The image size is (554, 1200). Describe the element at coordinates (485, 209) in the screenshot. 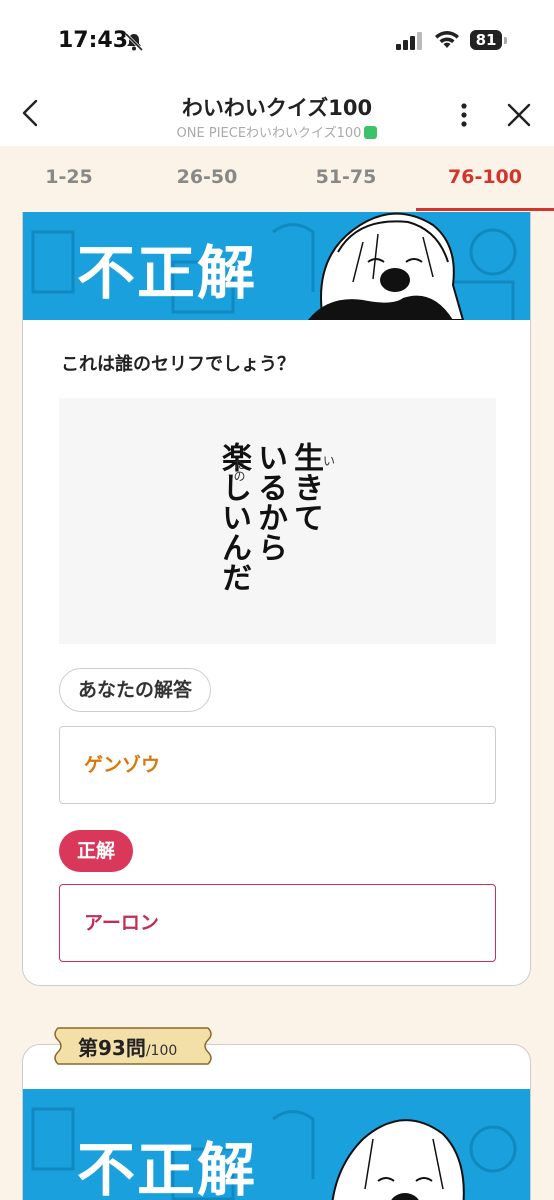

I see `active-tab-indicator` at that location.